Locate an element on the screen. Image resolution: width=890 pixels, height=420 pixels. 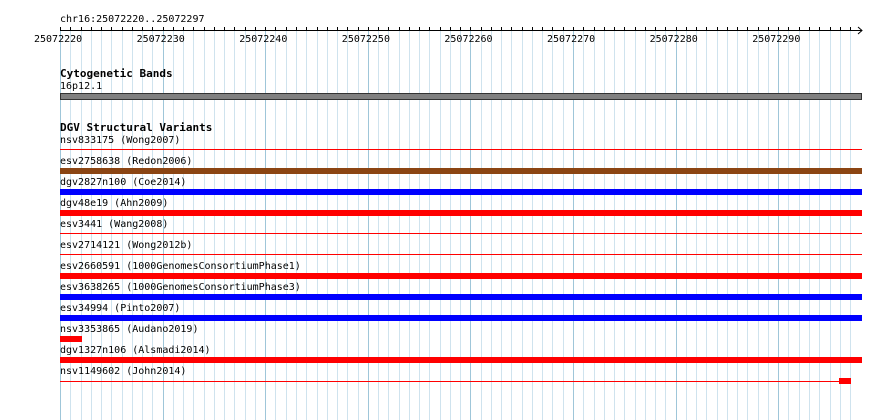
region-label: chr16:25072220..25072297 is located at coordinates (132, 19).